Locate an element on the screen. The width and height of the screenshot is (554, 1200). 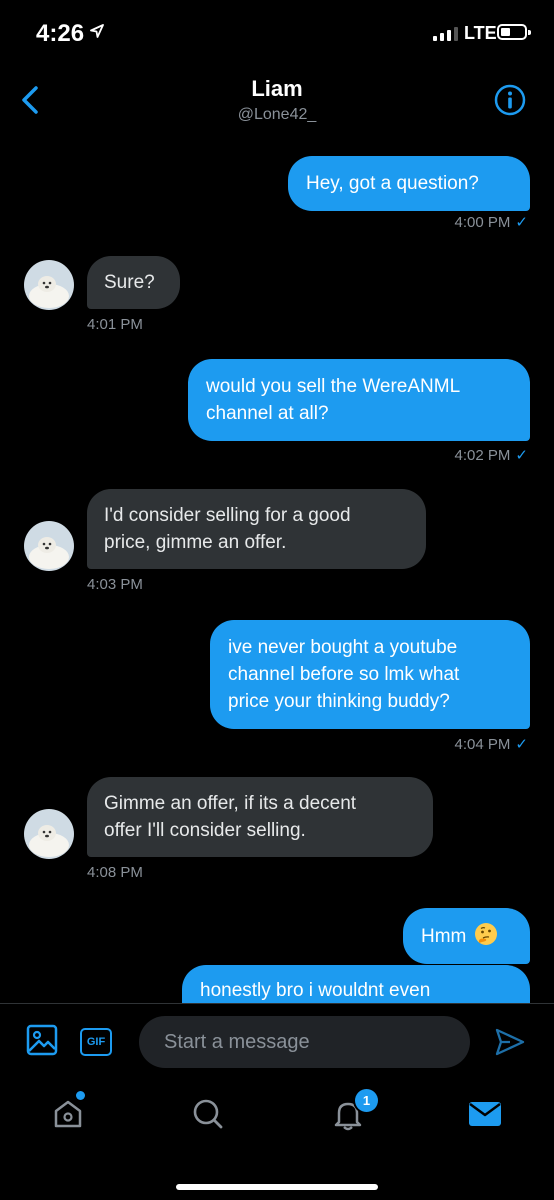
message-timestamp: 4:03 PM is located at coordinates (115, 584).